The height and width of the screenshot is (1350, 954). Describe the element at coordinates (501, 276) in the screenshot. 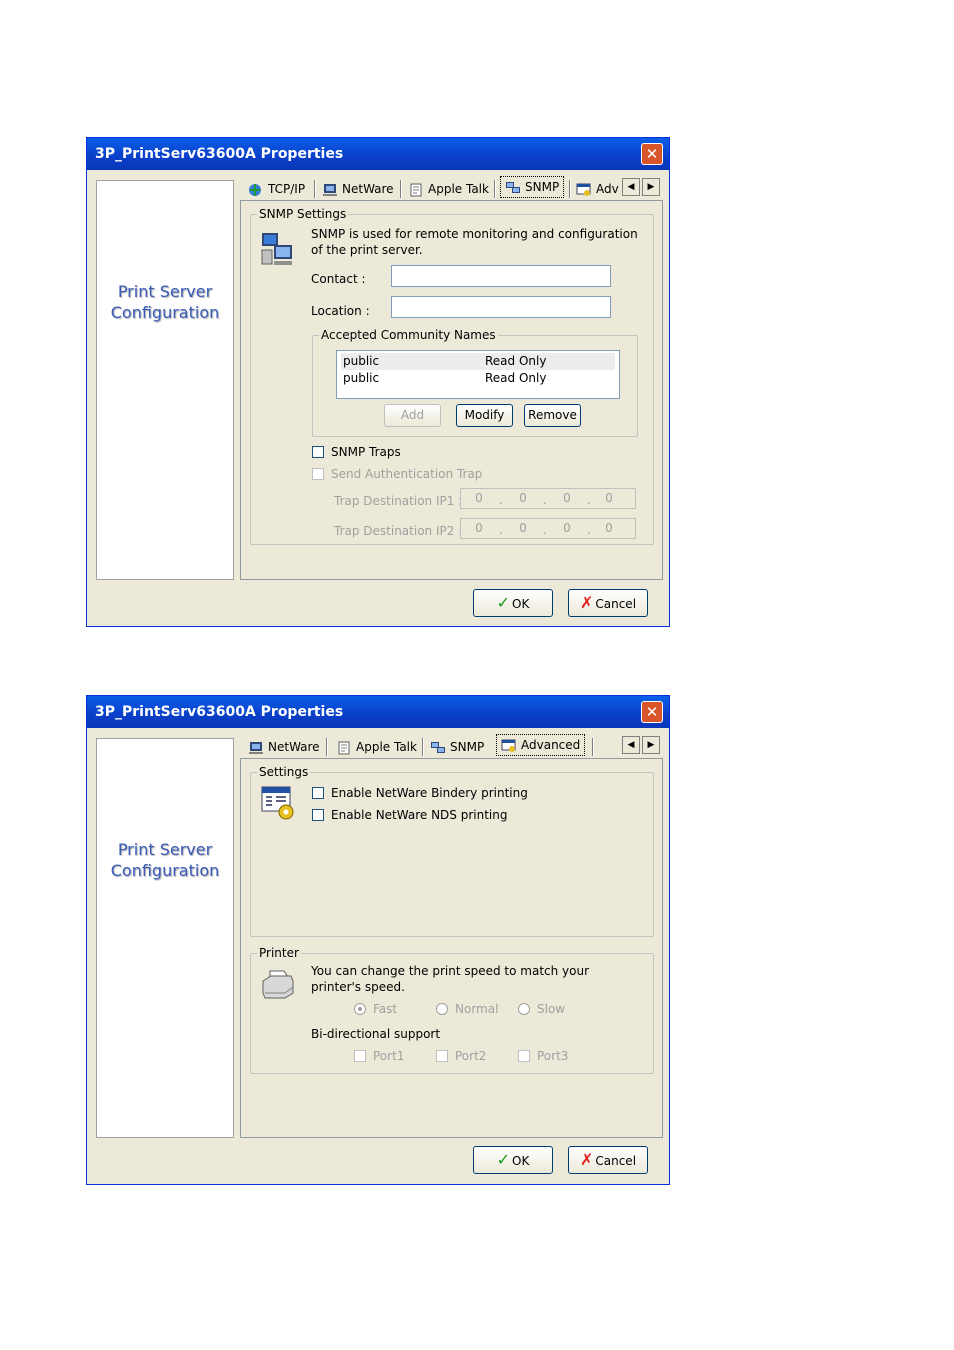

I see `contact-input` at that location.